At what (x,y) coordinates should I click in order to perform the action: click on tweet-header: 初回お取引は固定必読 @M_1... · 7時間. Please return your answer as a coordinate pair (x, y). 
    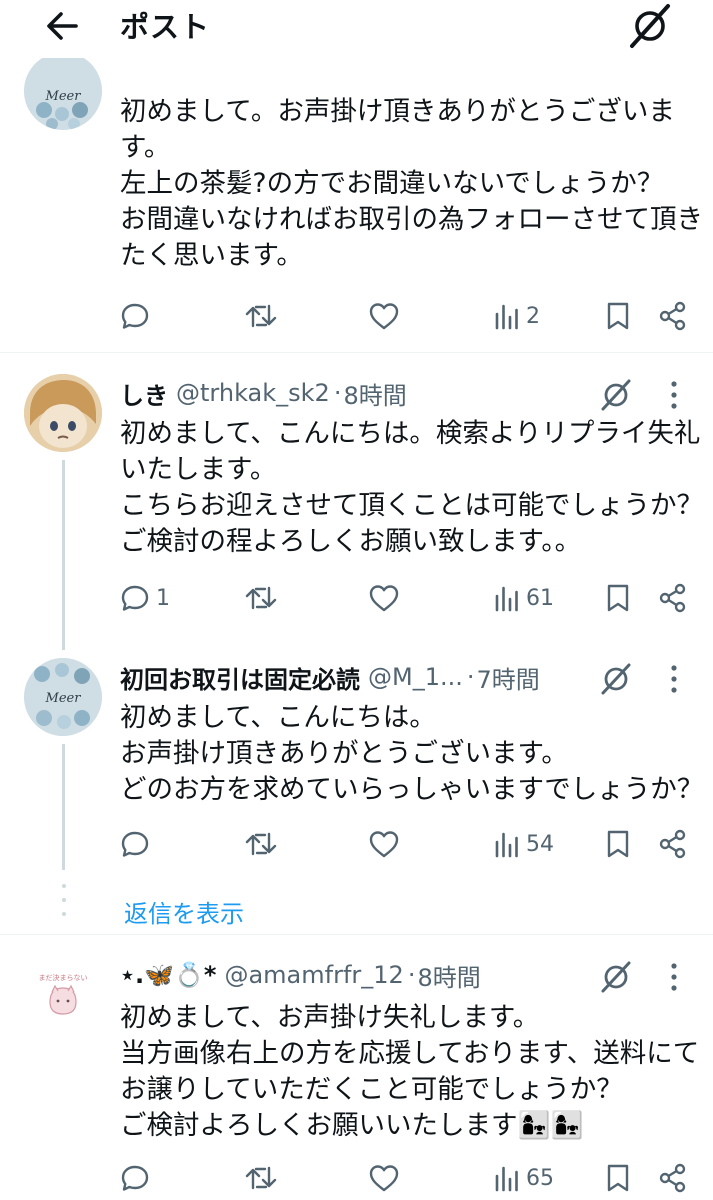
    Looking at the image, I should click on (330, 677).